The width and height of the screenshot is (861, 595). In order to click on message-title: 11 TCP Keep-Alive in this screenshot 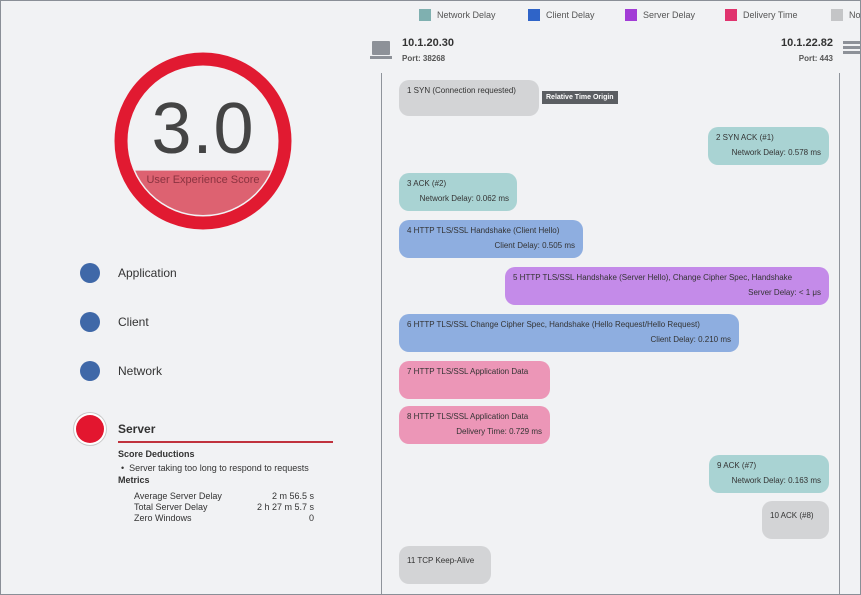, I will do `click(441, 560)`.